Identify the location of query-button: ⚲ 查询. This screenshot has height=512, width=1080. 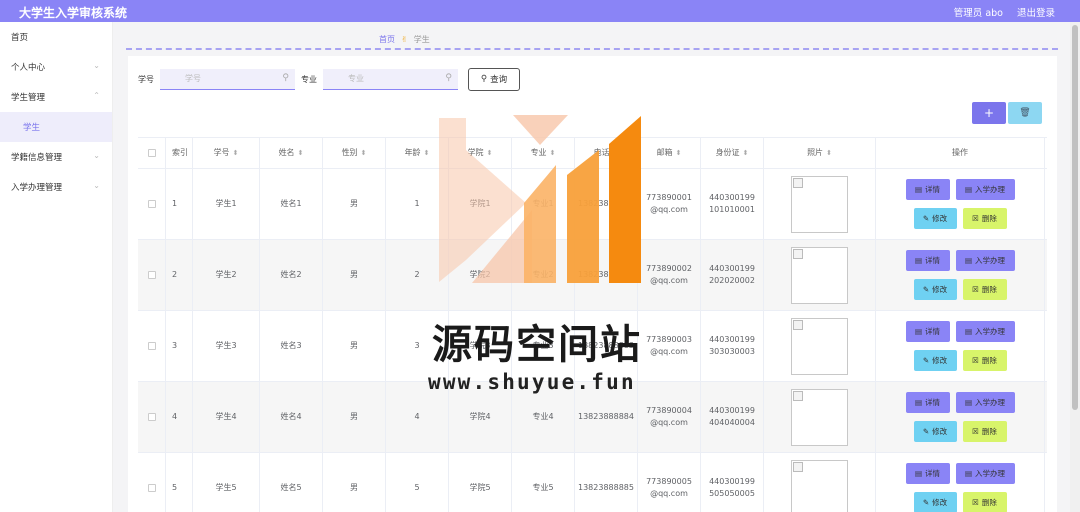
(494, 79).